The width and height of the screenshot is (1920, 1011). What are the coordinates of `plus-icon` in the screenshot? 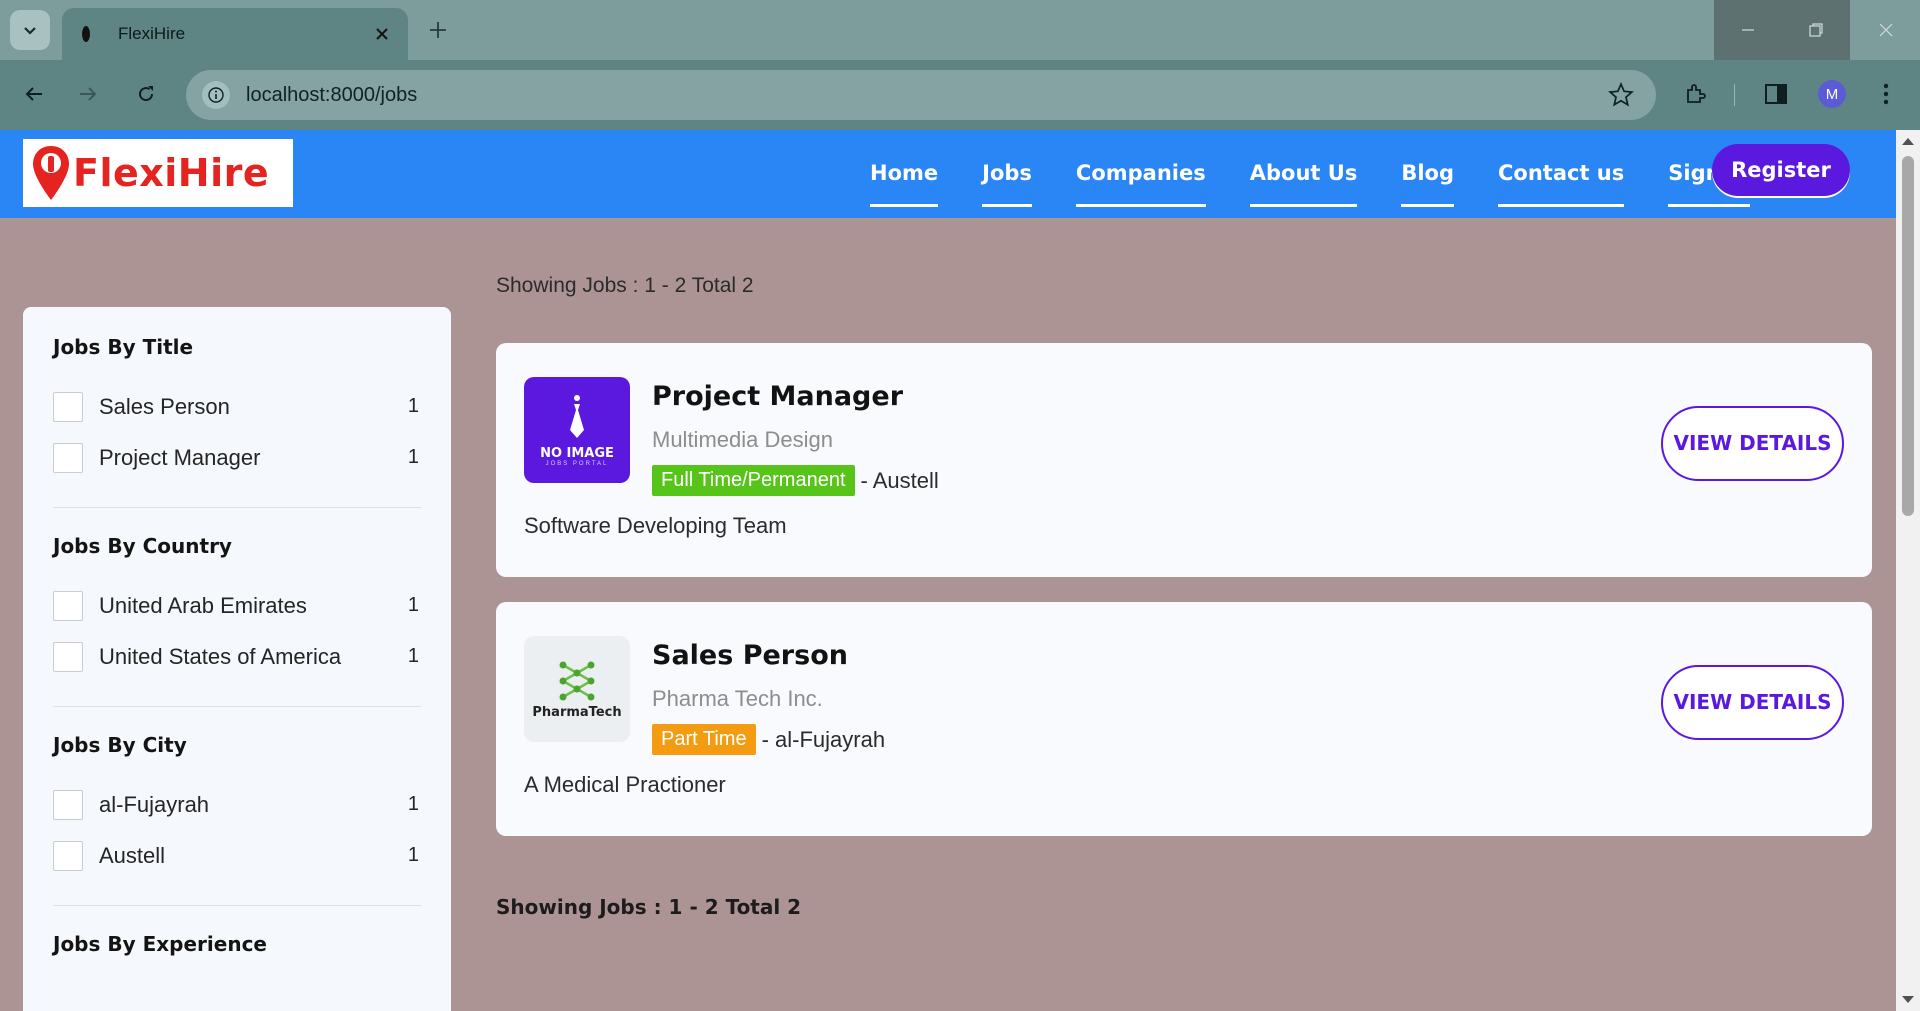 It's located at (438, 30).